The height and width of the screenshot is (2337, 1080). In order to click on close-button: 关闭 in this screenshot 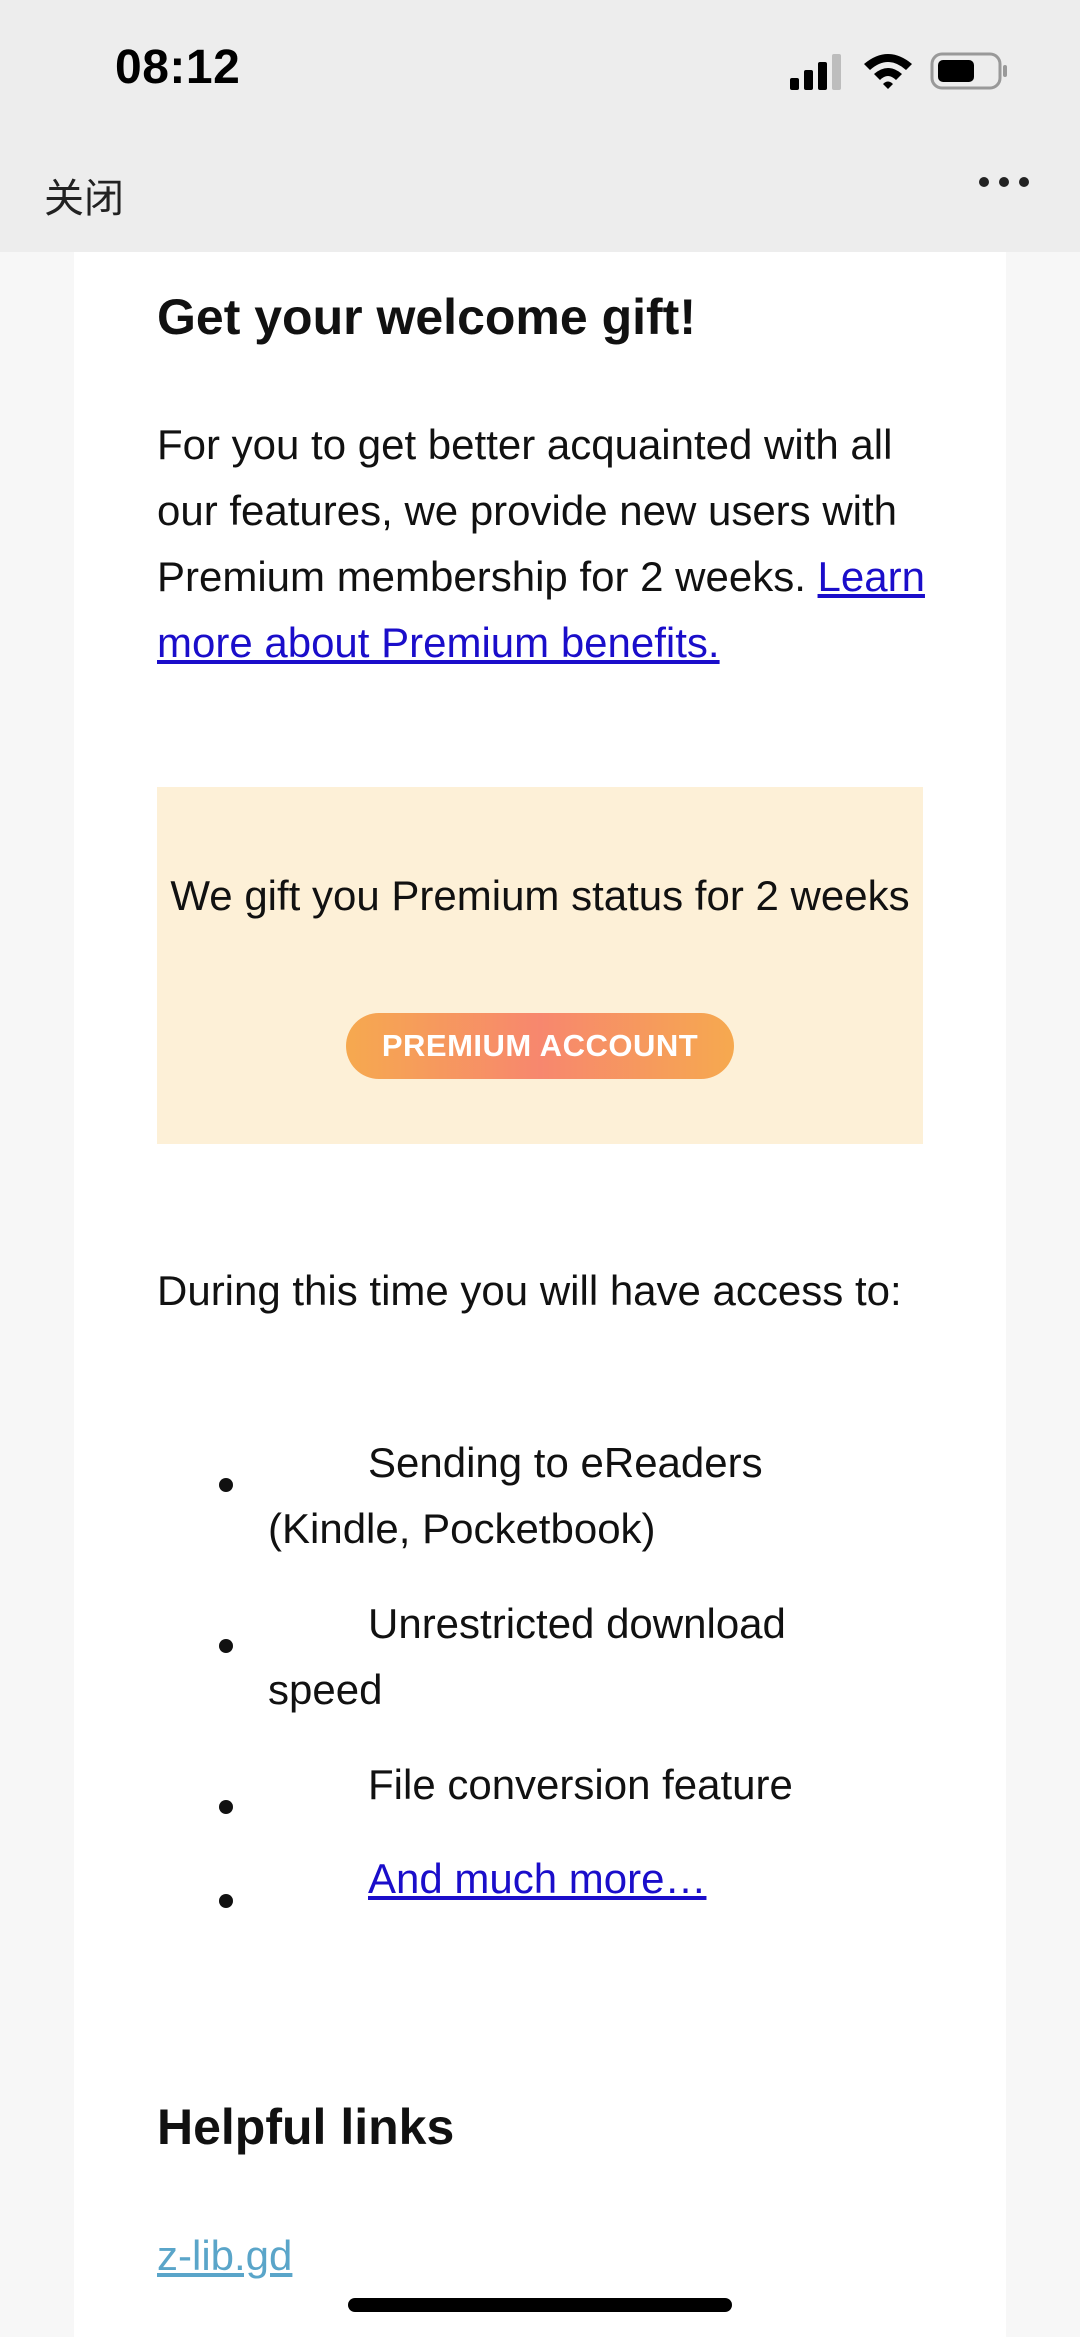, I will do `click(84, 195)`.